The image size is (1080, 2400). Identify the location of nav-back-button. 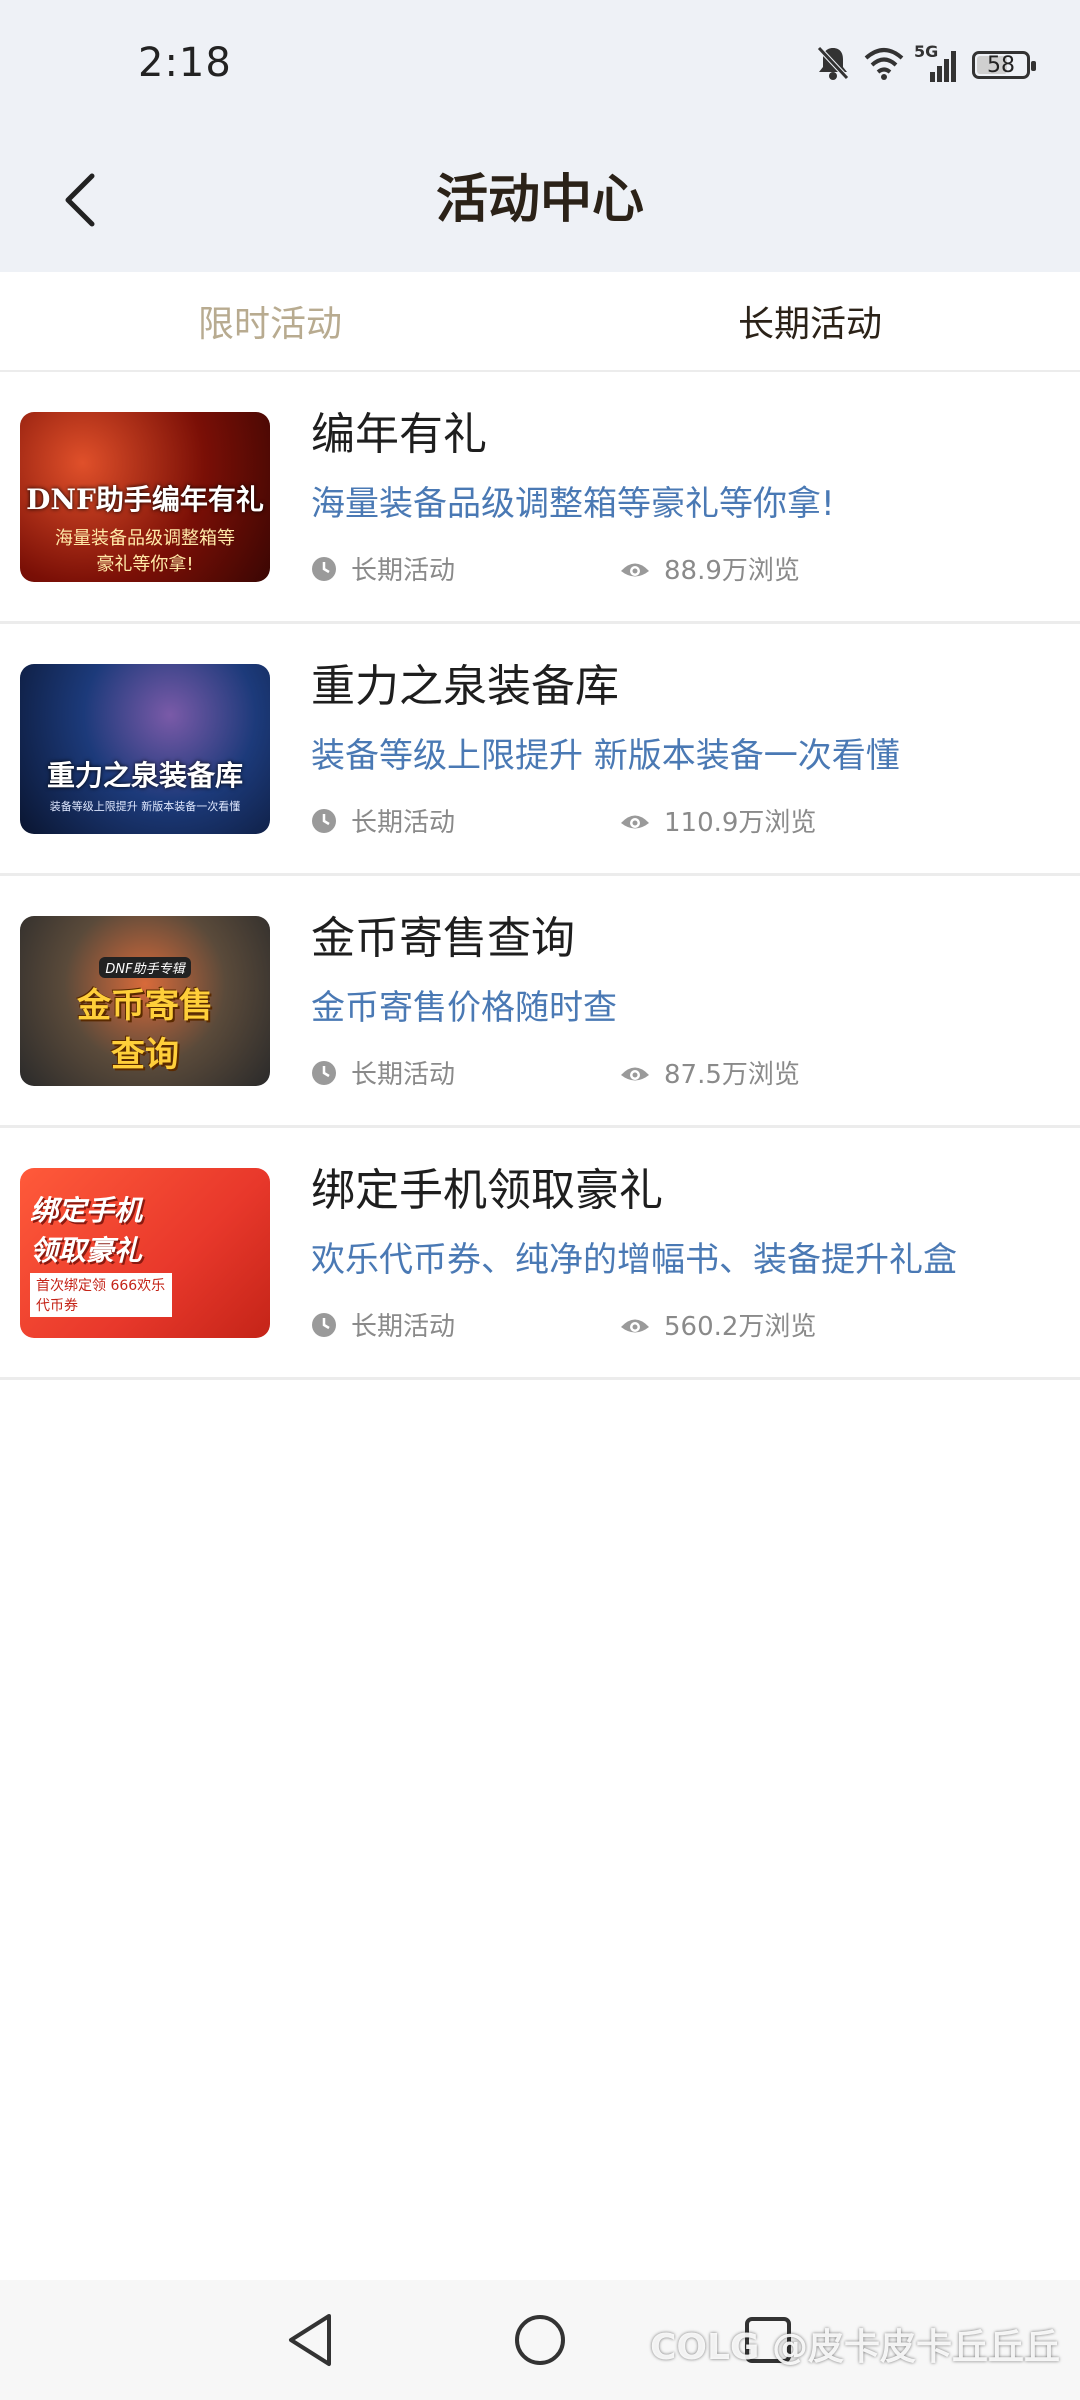
(310, 2340).